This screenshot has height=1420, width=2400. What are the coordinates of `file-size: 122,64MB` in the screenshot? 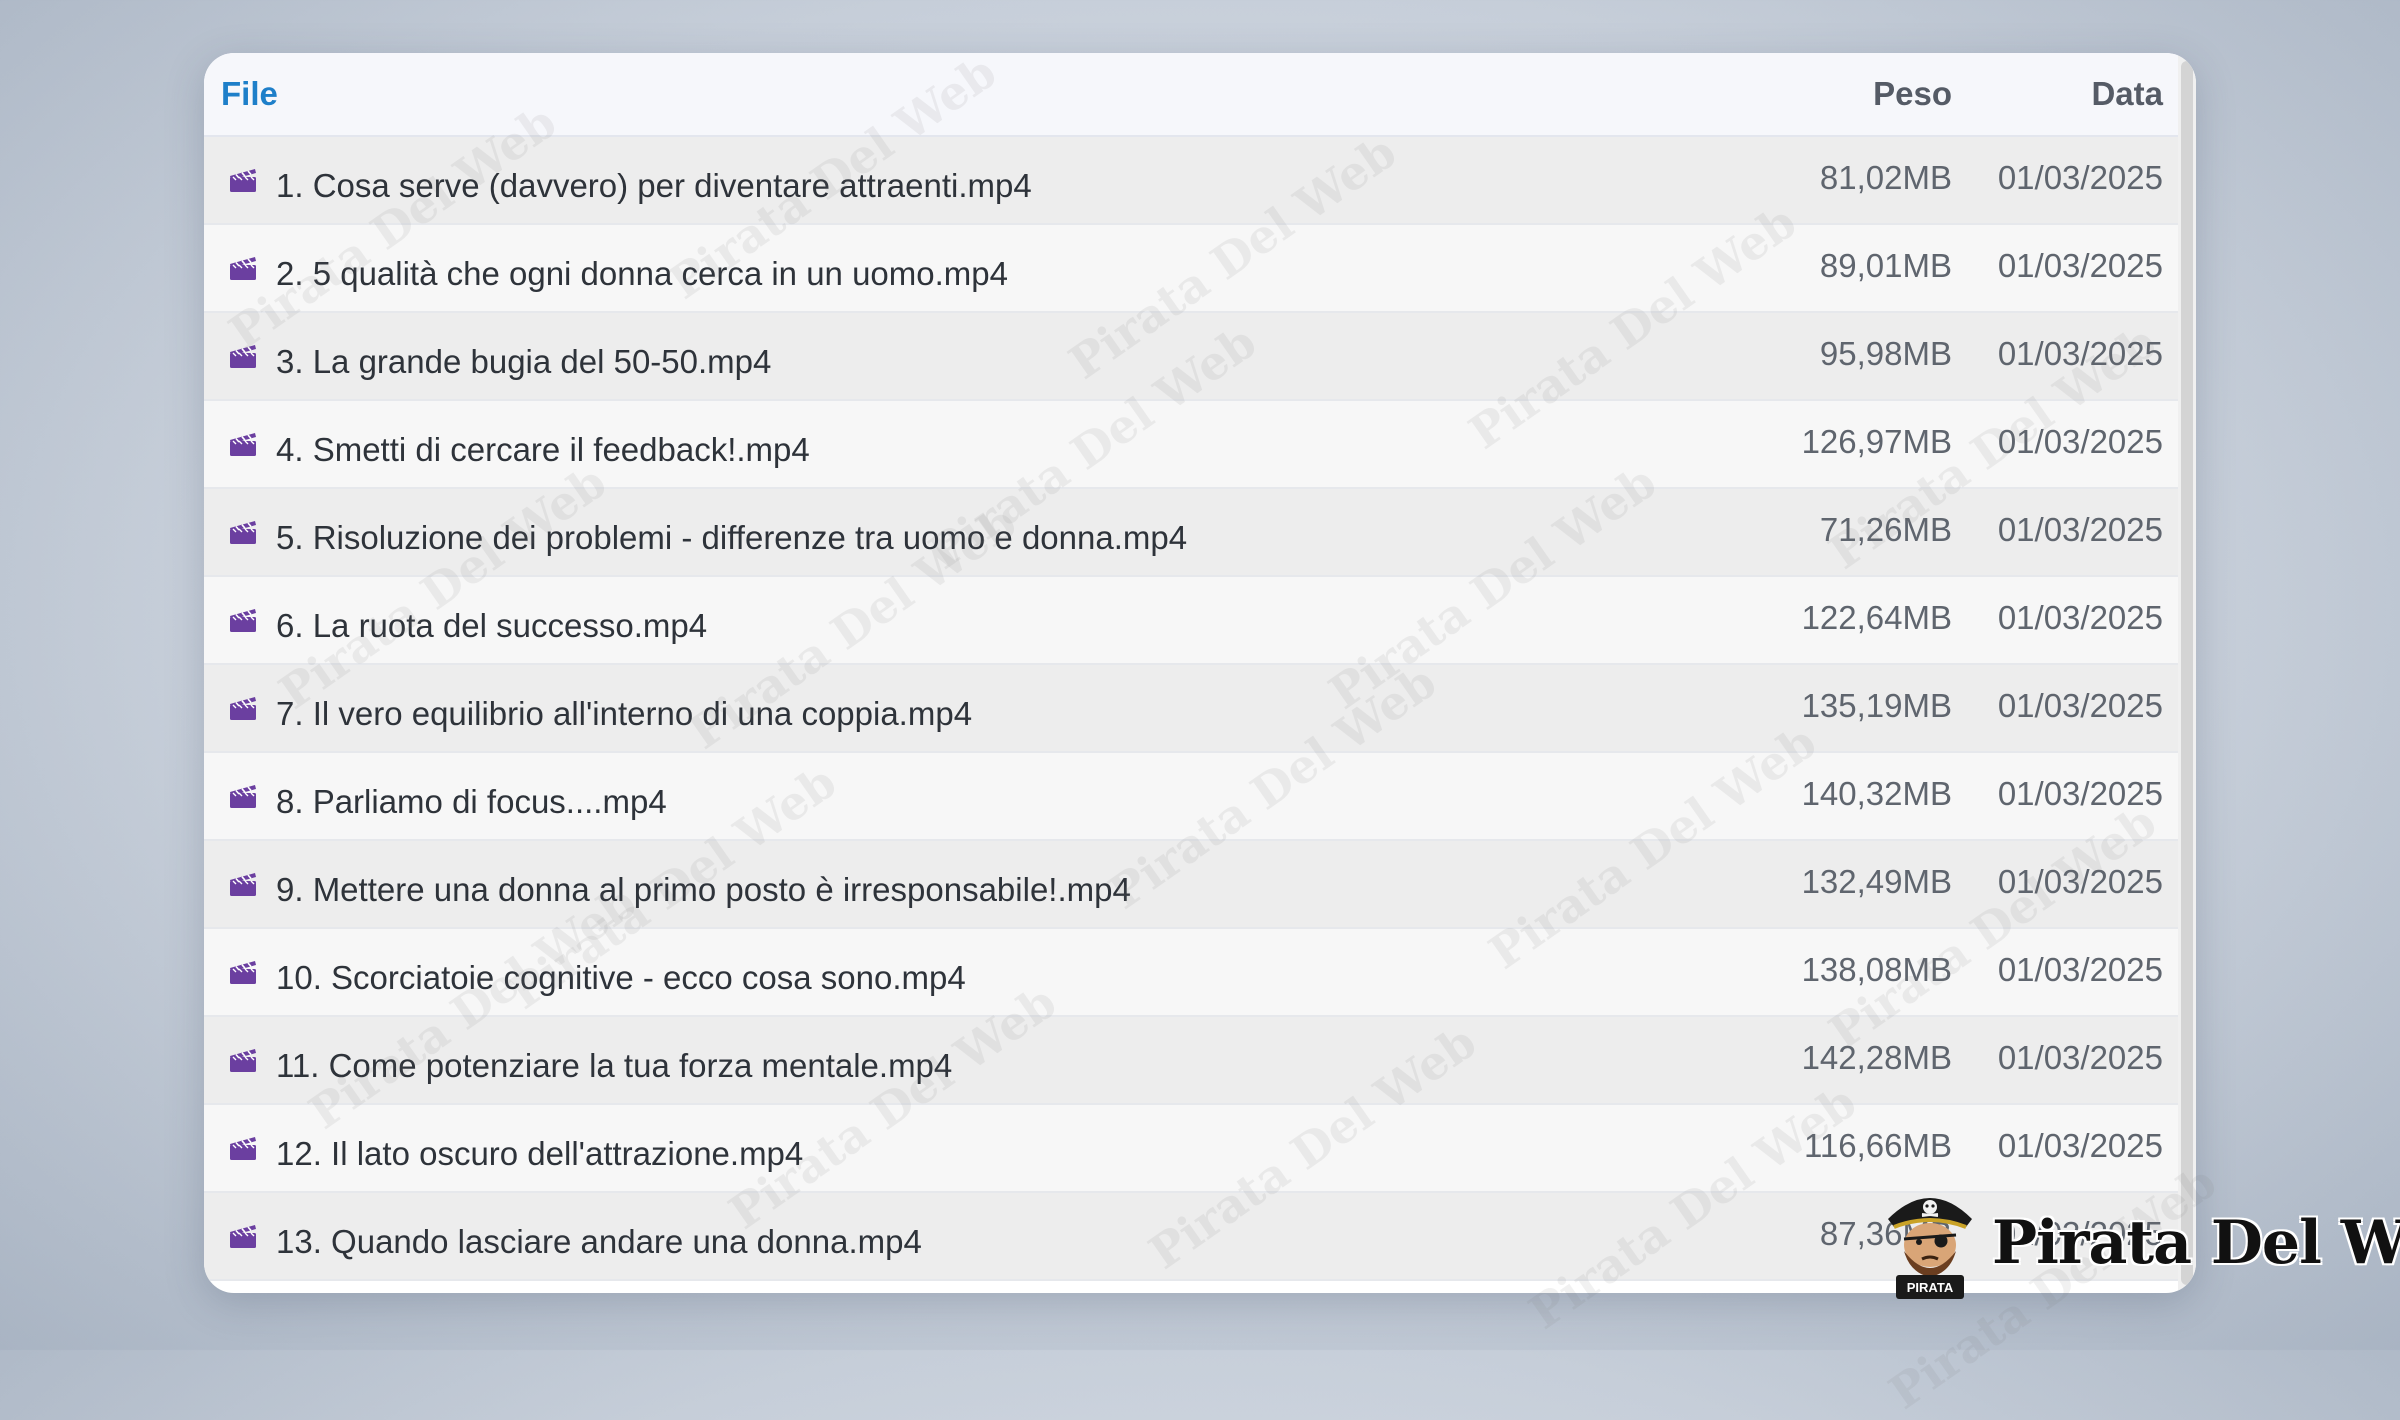 It's located at (1876, 617).